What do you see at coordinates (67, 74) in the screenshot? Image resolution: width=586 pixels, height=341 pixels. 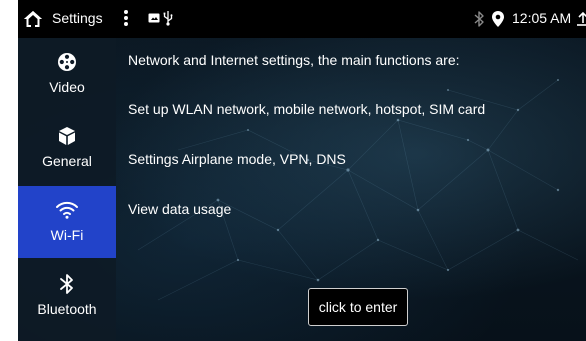 I see `sidebar-item-video: Video` at bounding box center [67, 74].